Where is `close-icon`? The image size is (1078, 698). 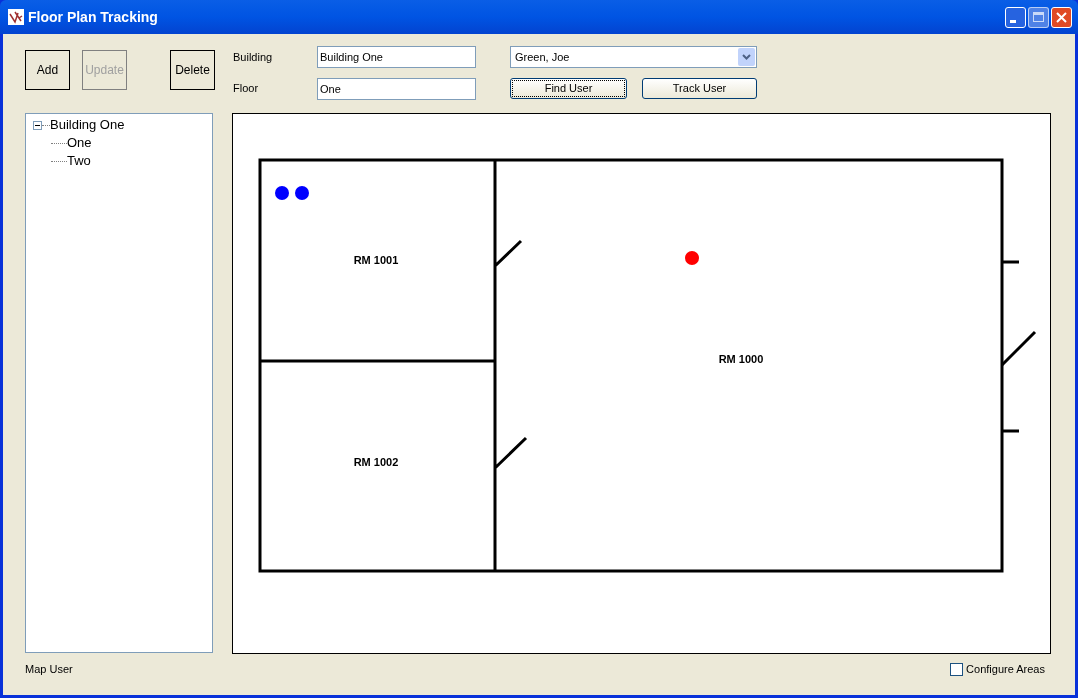
close-icon is located at coordinates (1061, 17).